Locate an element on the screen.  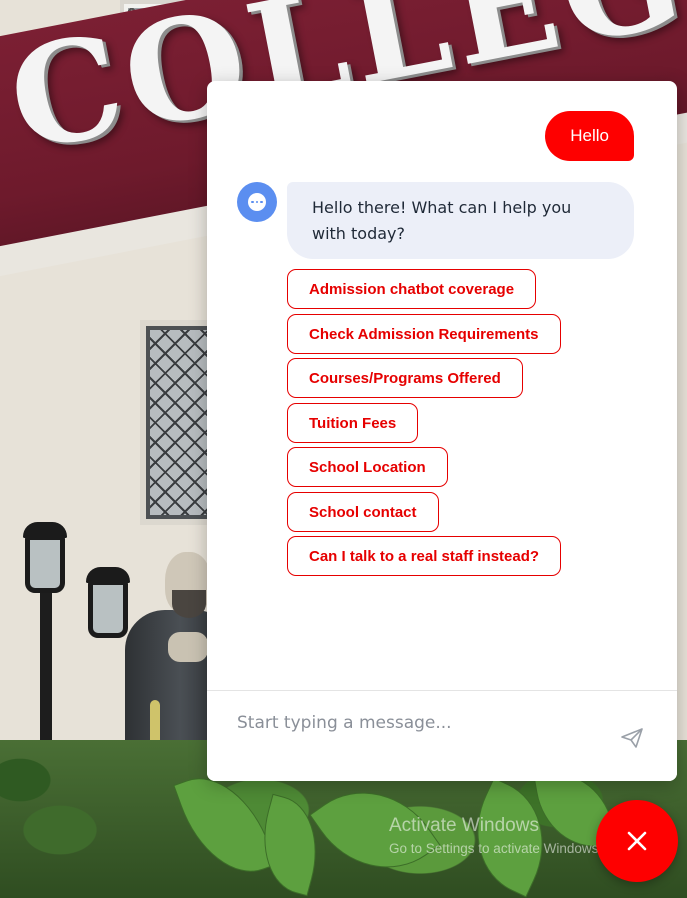
quick-reply-check-admission-requirements: Check Admission Requirements is located at coordinates (424, 334).